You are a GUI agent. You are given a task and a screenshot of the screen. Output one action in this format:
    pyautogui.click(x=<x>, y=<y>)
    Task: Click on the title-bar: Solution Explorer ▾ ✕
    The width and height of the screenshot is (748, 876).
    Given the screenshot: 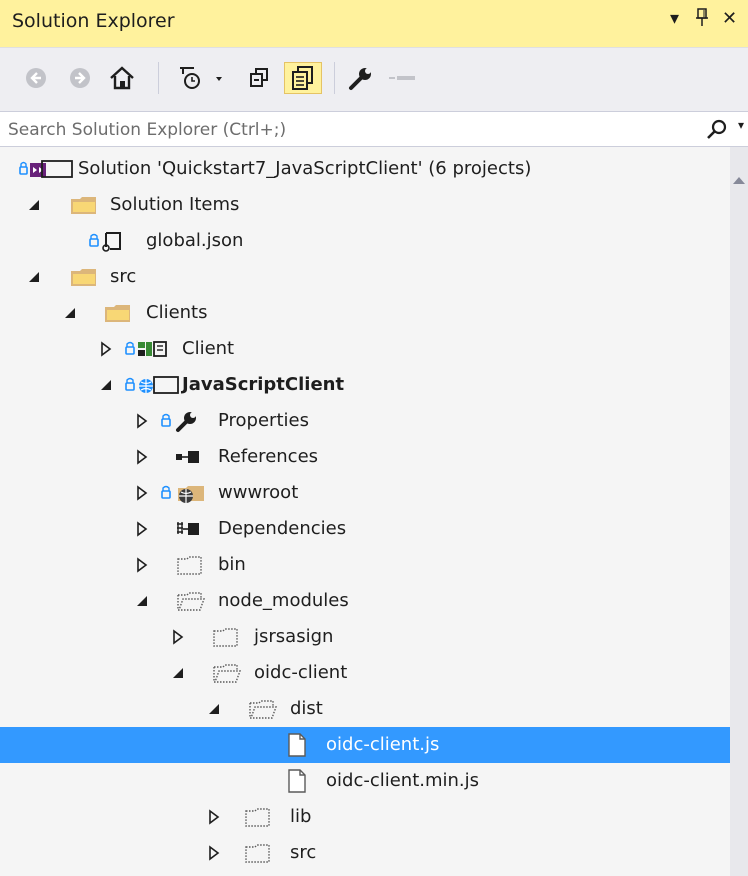 What is the action you would take?
    pyautogui.click(x=374, y=23)
    